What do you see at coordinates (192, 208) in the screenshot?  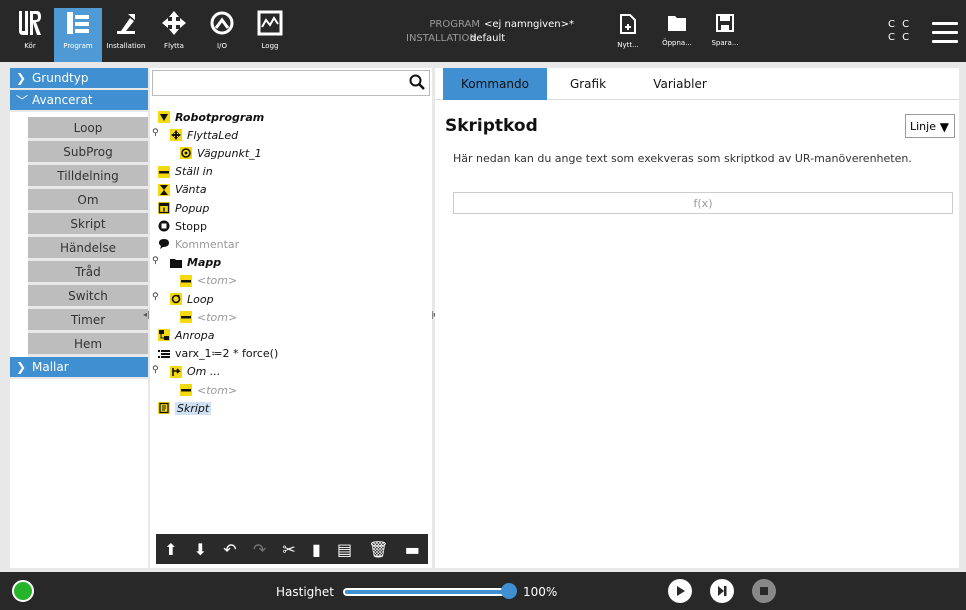 I see `tree-node-label: Popup` at bounding box center [192, 208].